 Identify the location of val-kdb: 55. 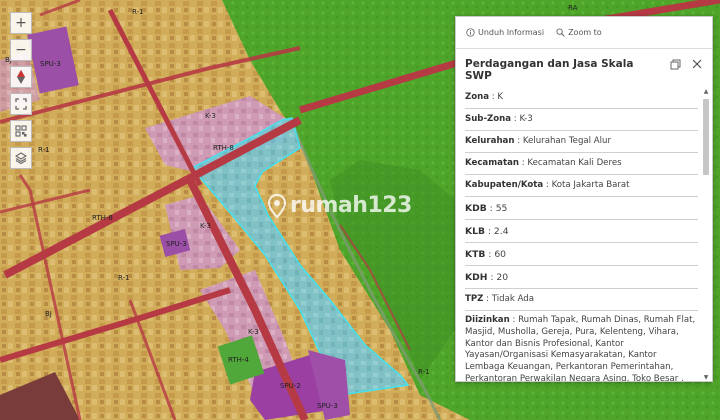
(501, 208).